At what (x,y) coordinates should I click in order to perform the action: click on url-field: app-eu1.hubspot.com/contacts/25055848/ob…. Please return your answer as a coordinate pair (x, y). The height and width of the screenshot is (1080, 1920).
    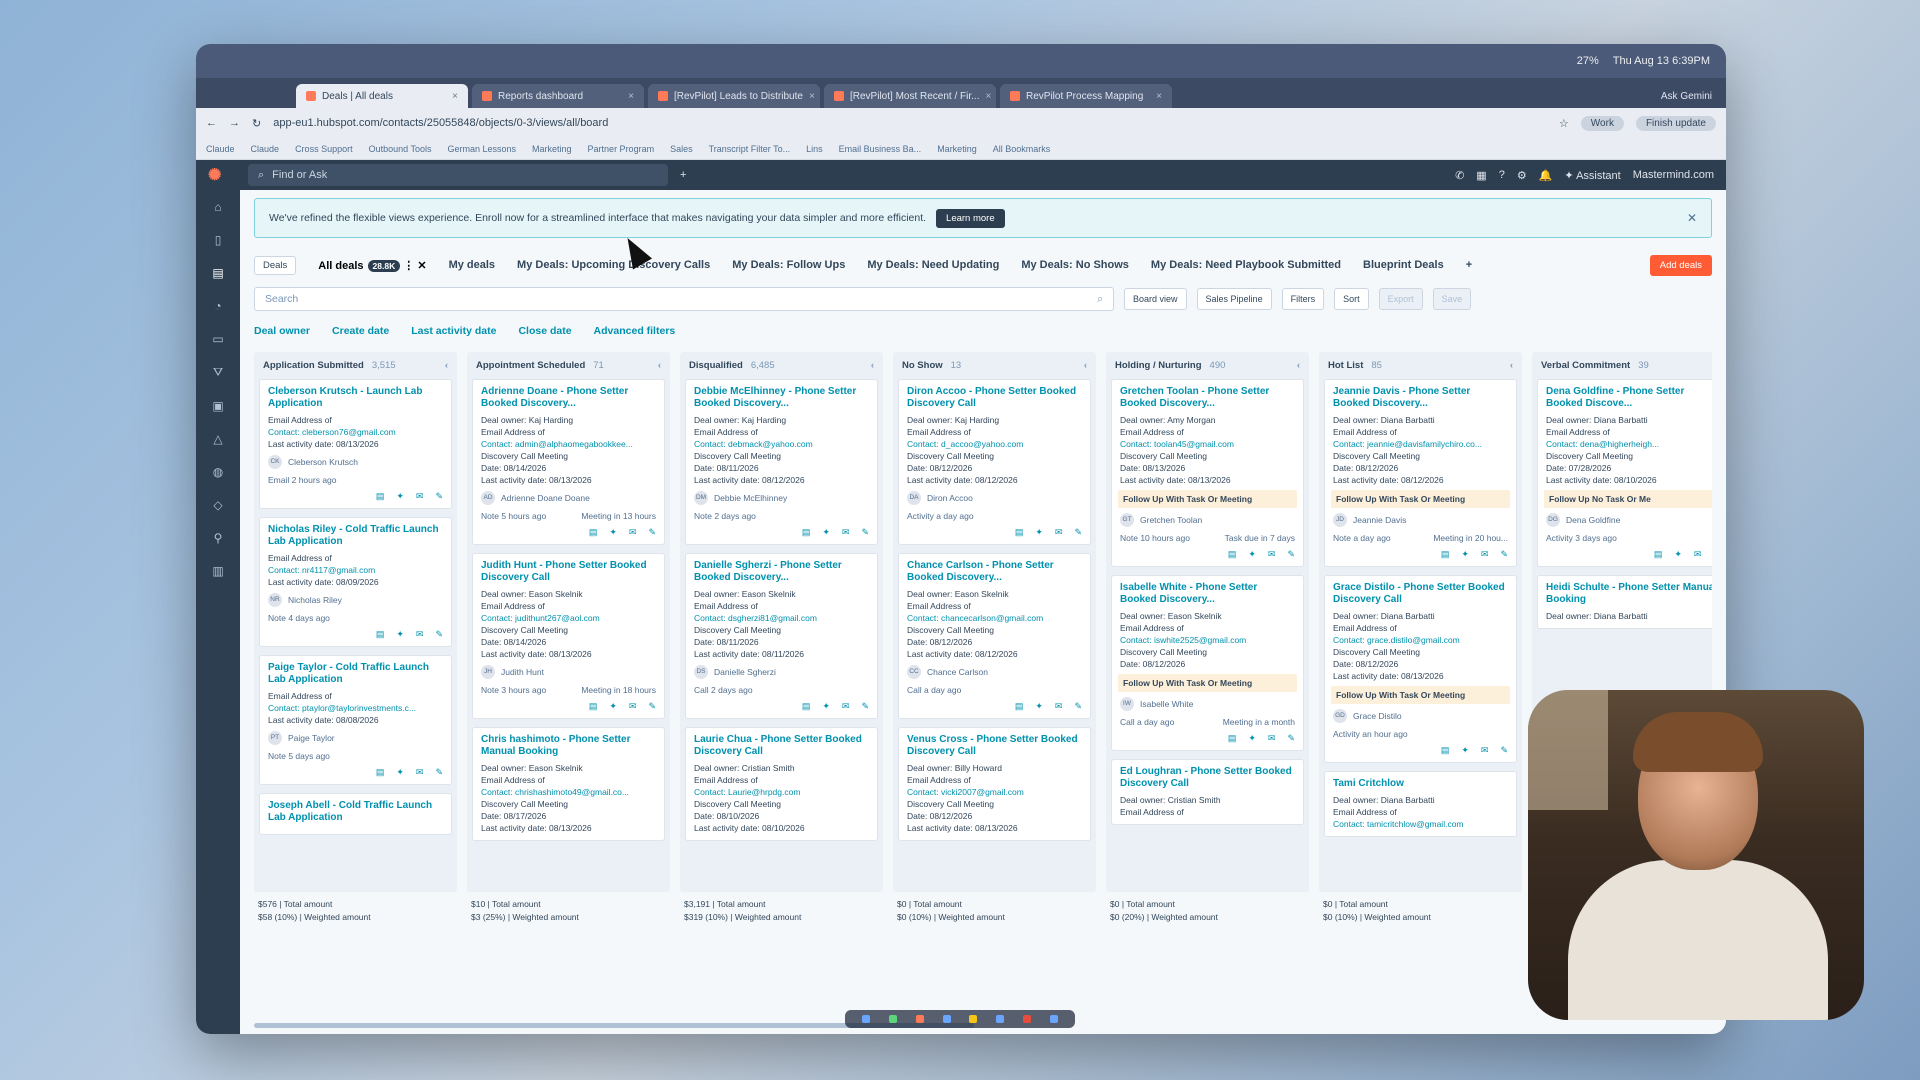
    Looking at the image, I should click on (910, 123).